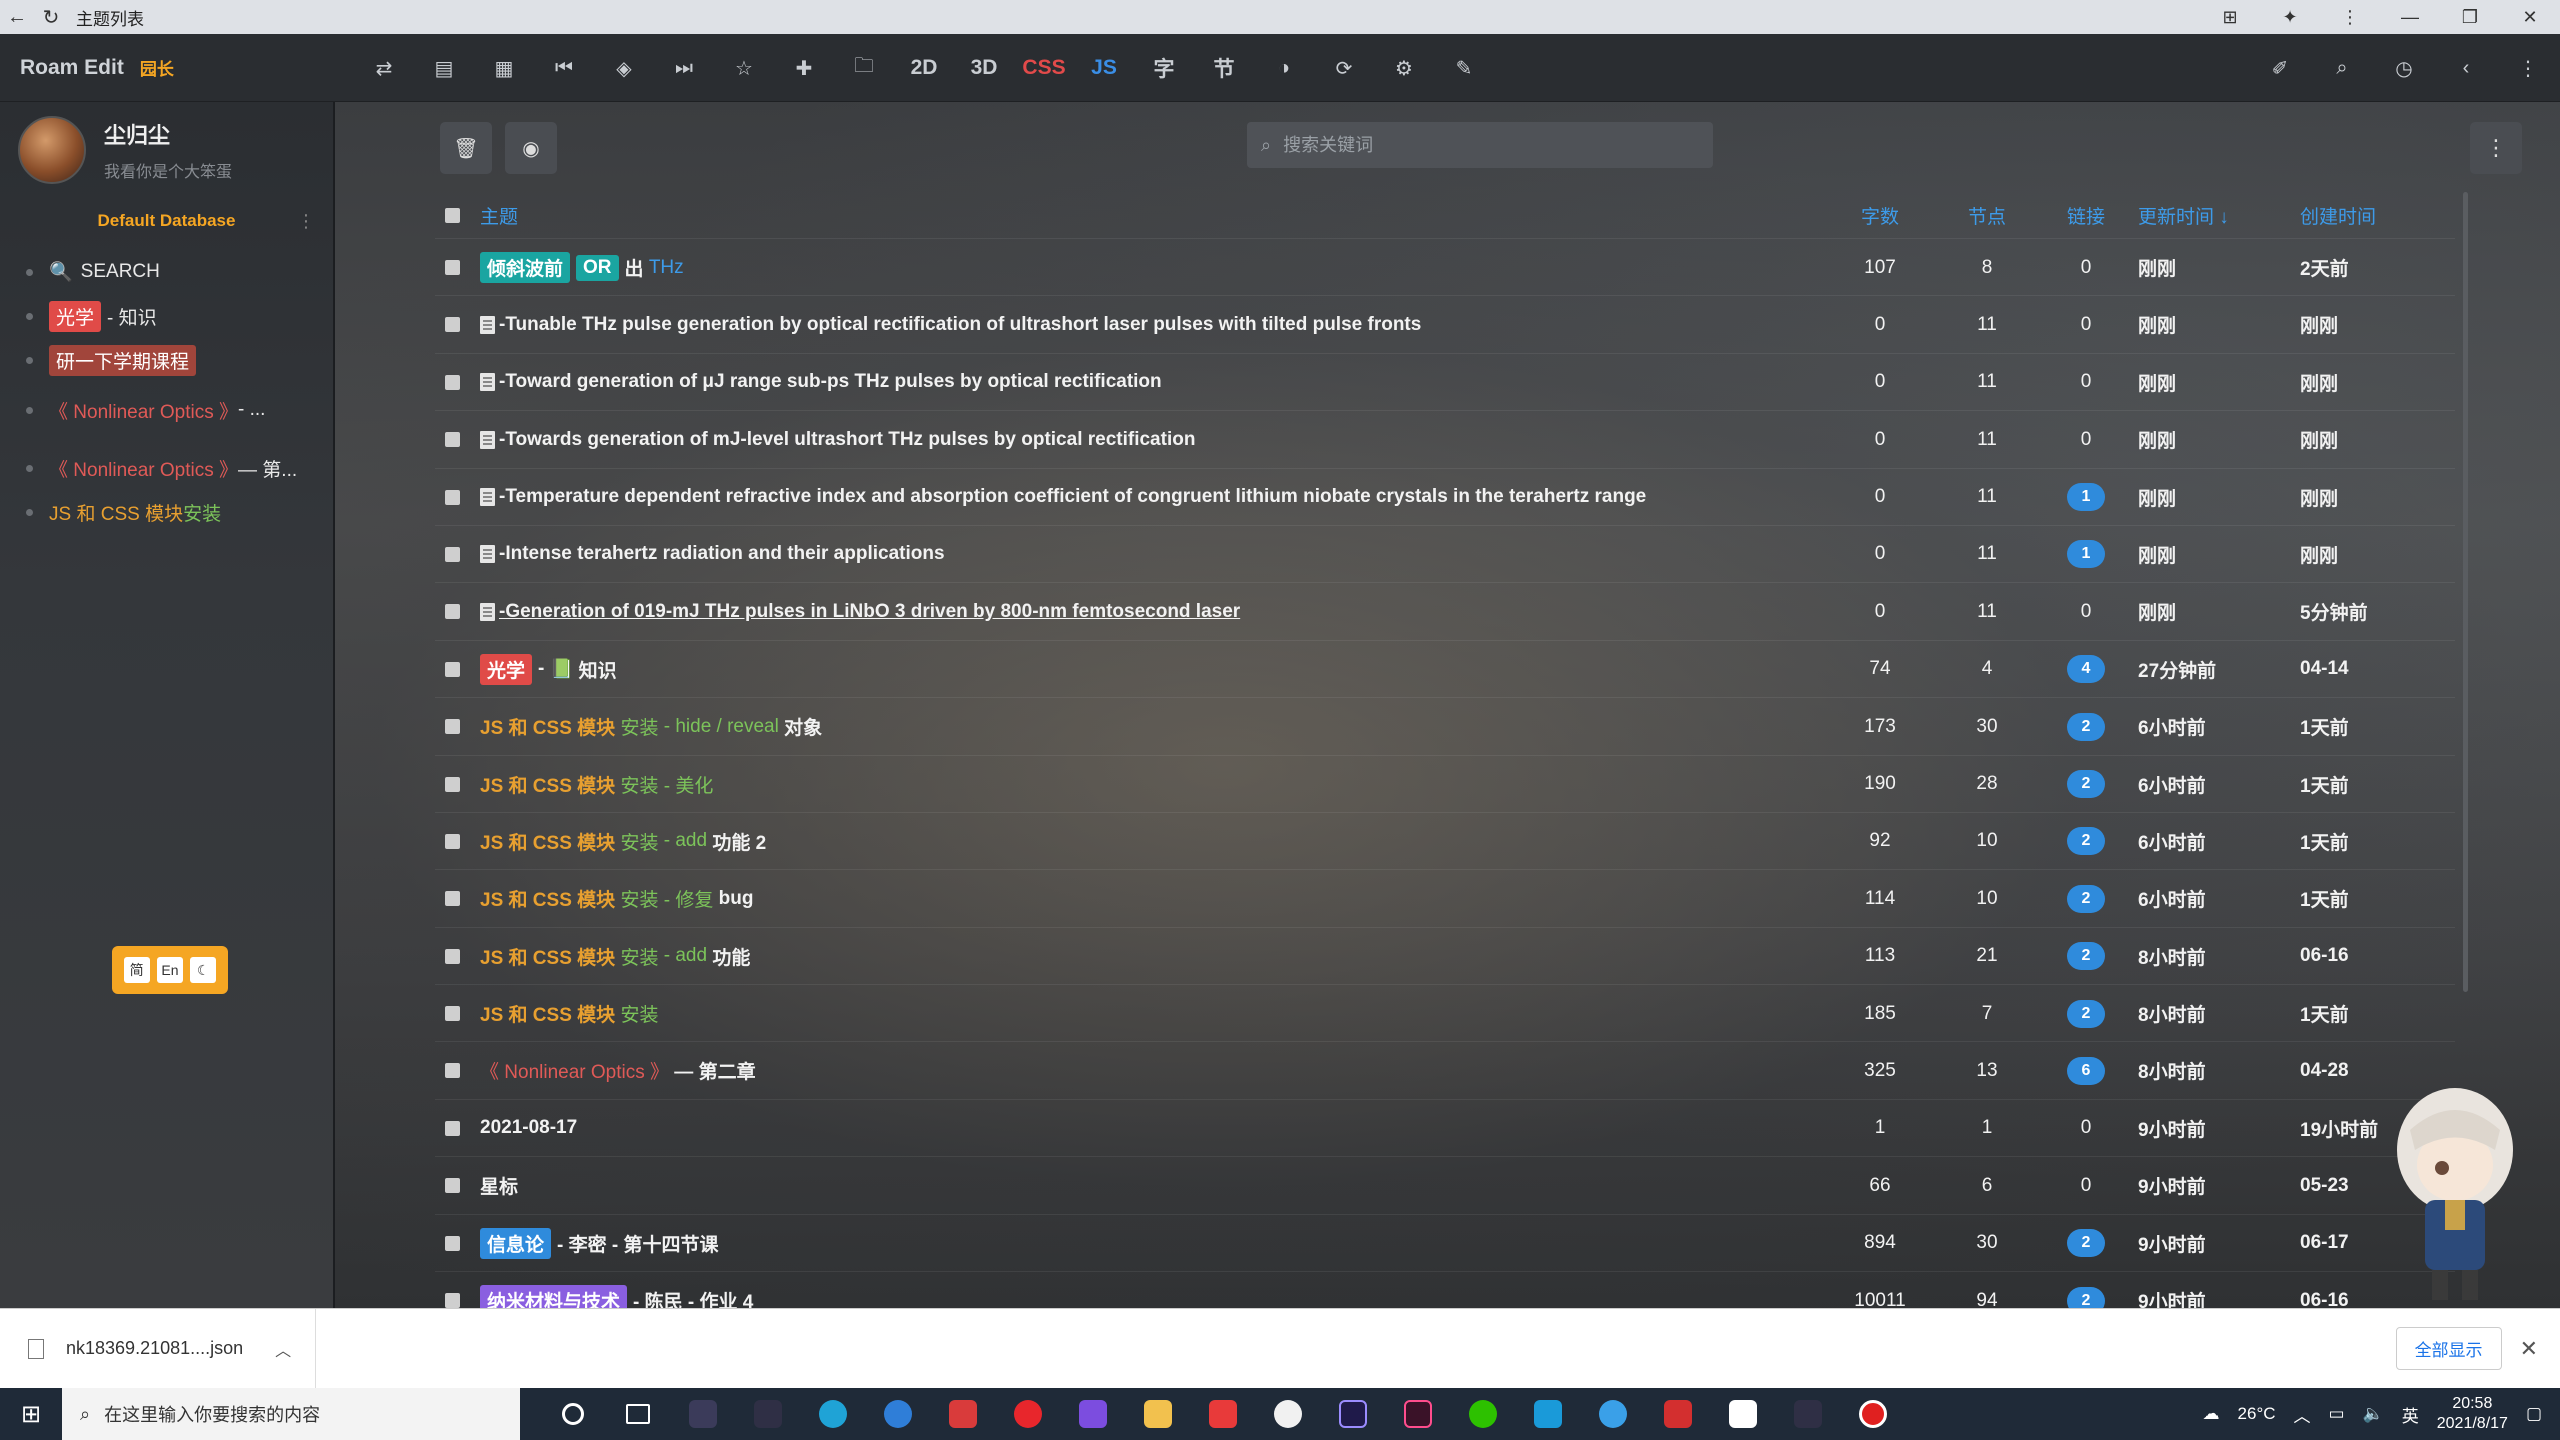 The height and width of the screenshot is (1440, 2560). What do you see at coordinates (702, 1414) in the screenshot?
I see `roam-app-icon` at bounding box center [702, 1414].